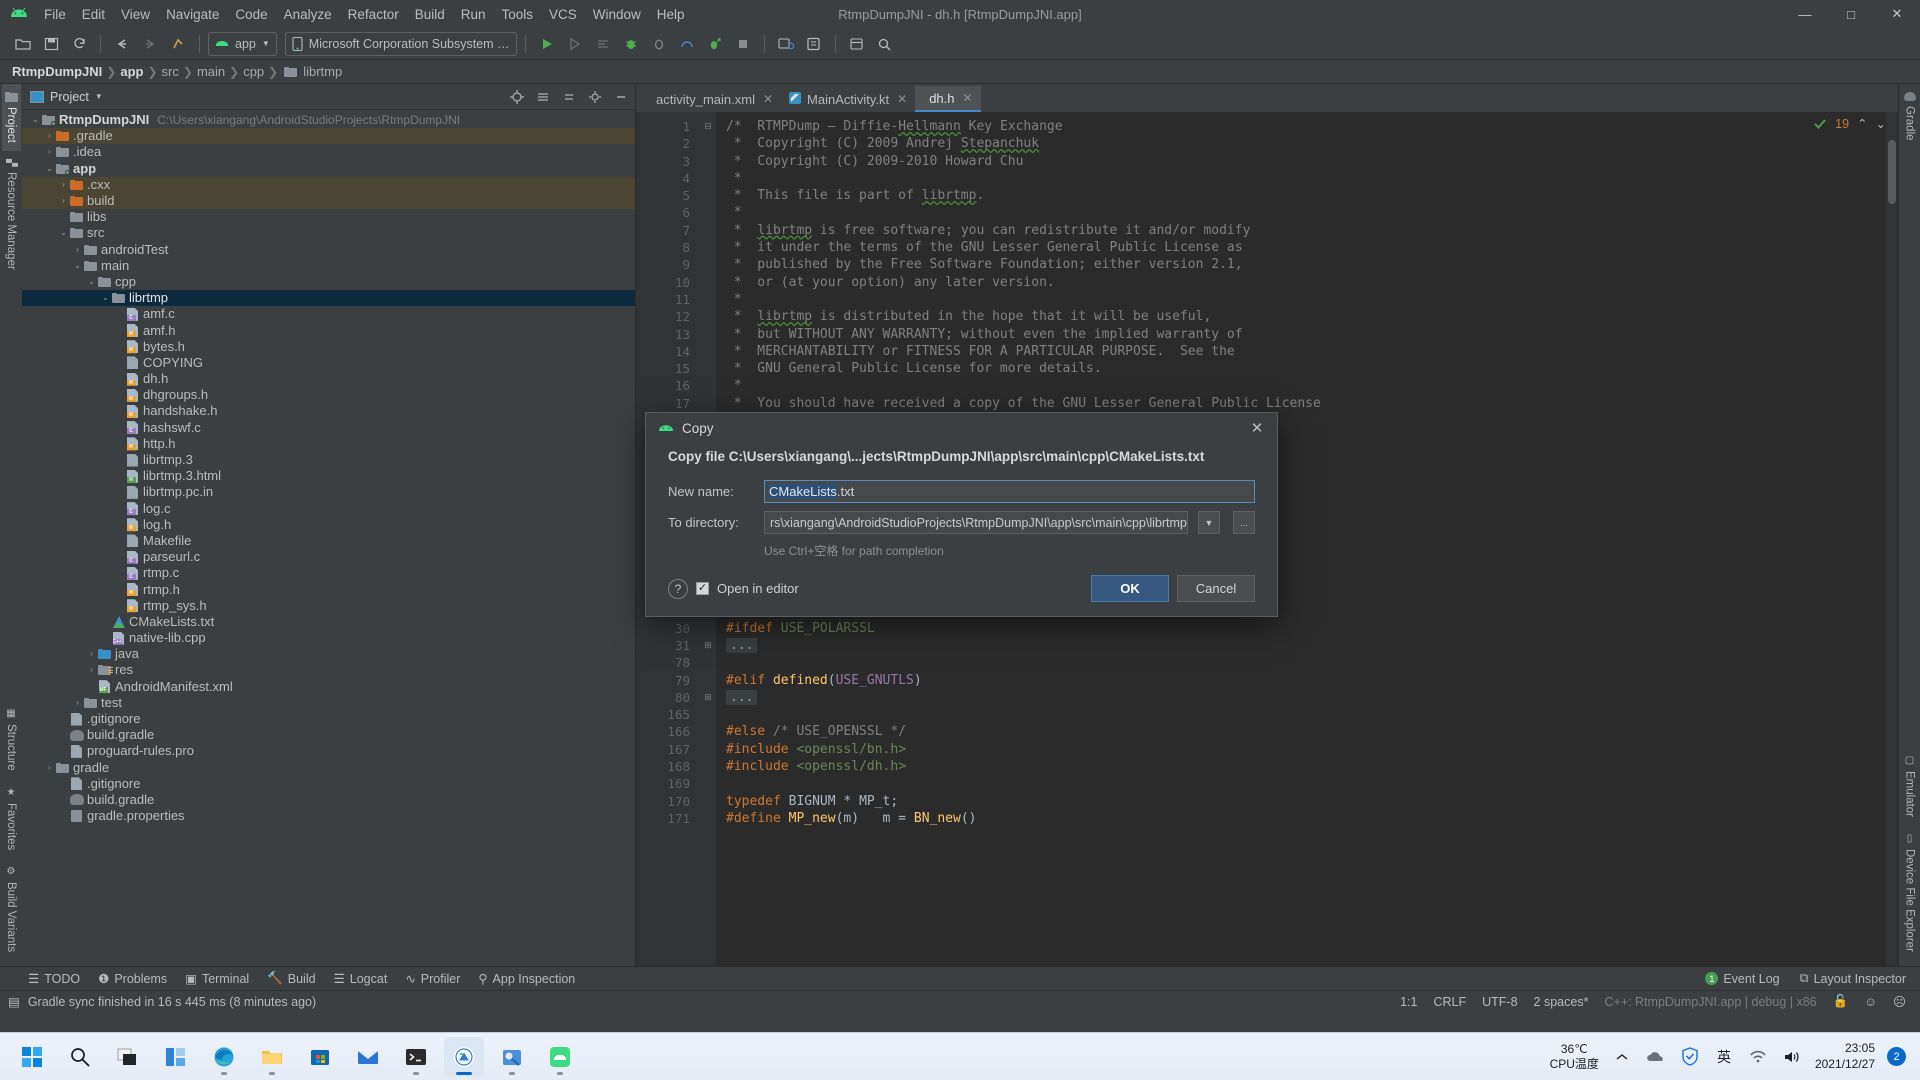 This screenshot has height=1080, width=1920. I want to click on tree-node-androidtest: › androidTest, so click(328, 250).